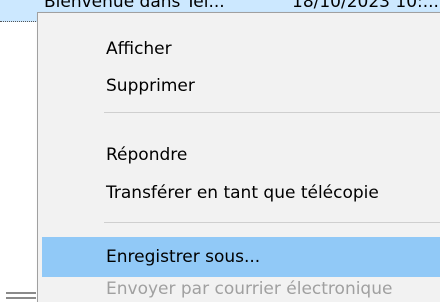 This screenshot has width=440, height=302. I want to click on menu-item-label: Supprimer, so click(150, 86).